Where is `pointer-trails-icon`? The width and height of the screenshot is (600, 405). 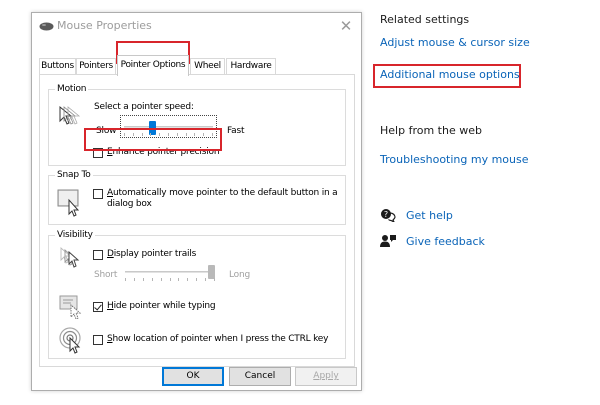 pointer-trails-icon is located at coordinates (70, 257).